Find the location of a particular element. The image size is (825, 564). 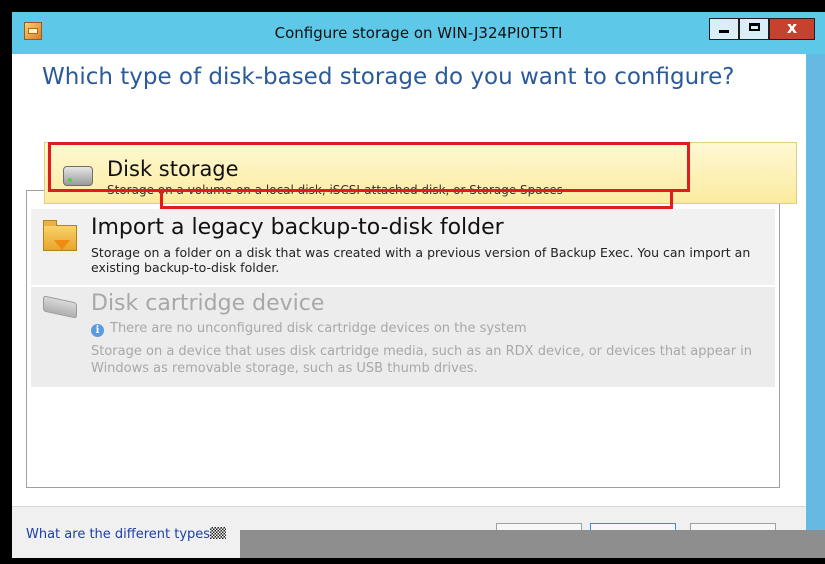

screen-overlay-bar is located at coordinates (532, 545).